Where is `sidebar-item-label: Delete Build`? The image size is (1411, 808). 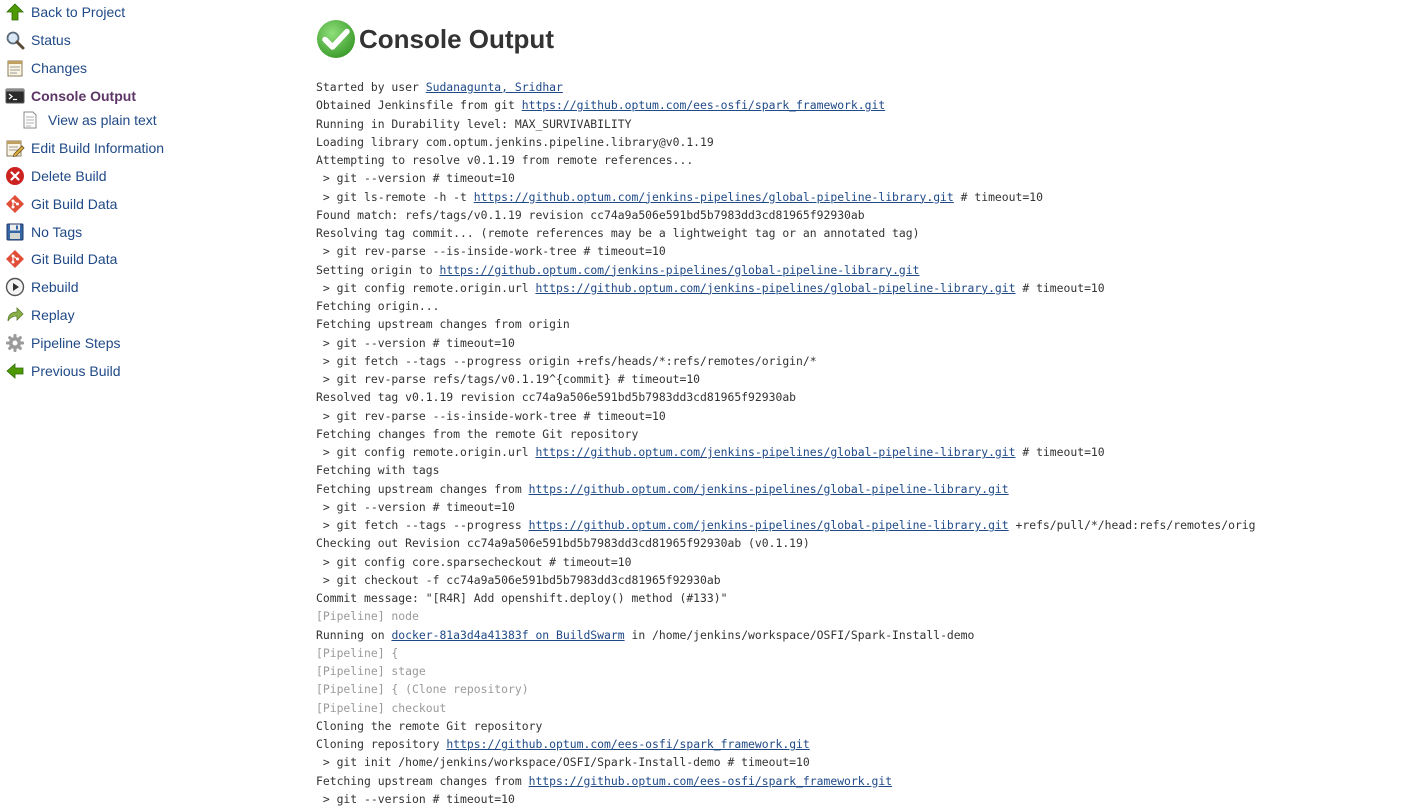
sidebar-item-label: Delete Build is located at coordinates (69, 176).